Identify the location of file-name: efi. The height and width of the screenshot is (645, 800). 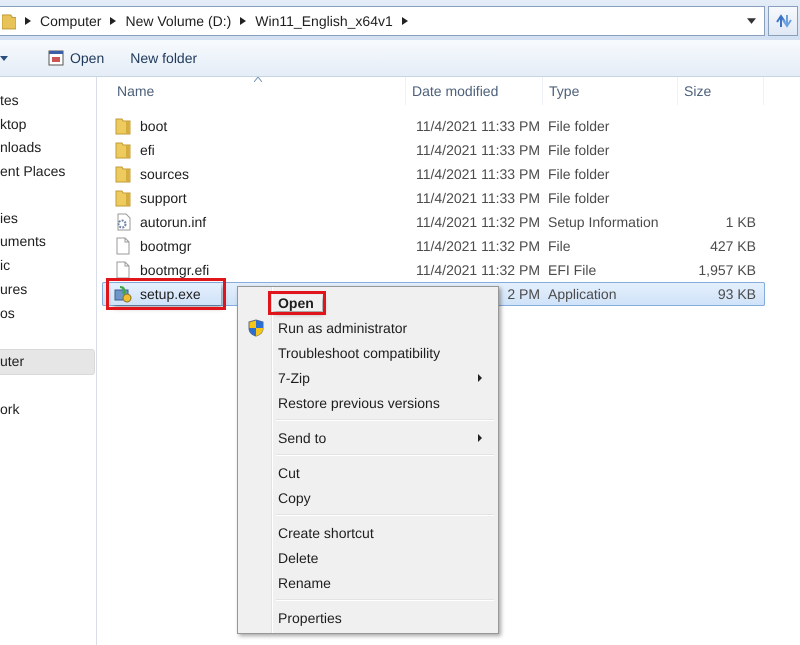
(147, 150).